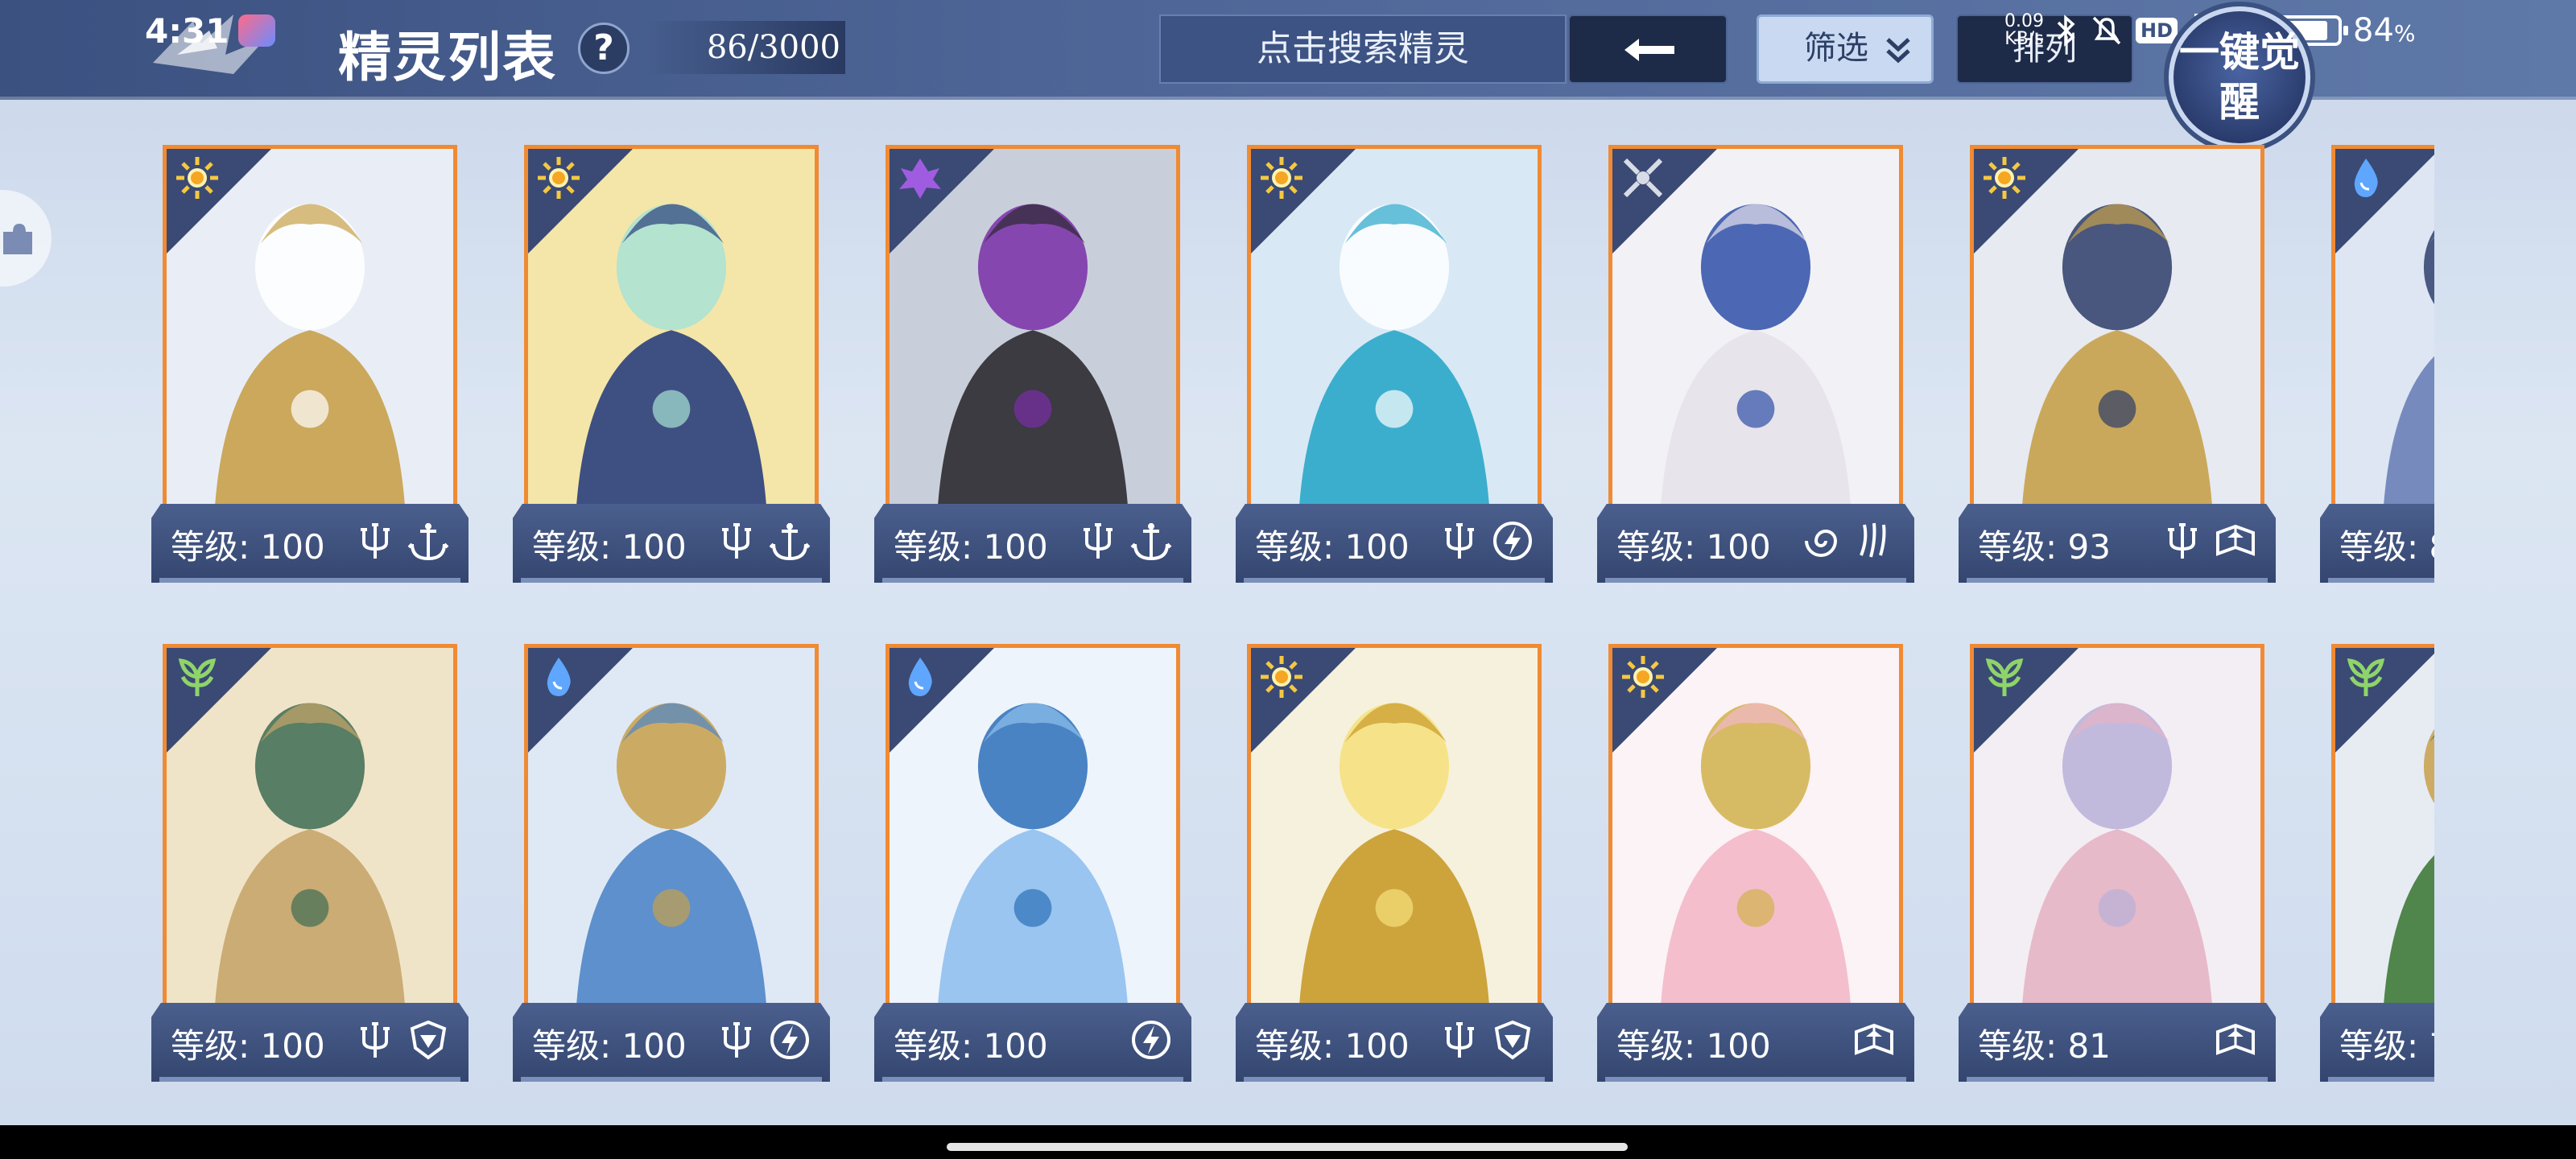  I want to click on back-button, so click(1648, 49).